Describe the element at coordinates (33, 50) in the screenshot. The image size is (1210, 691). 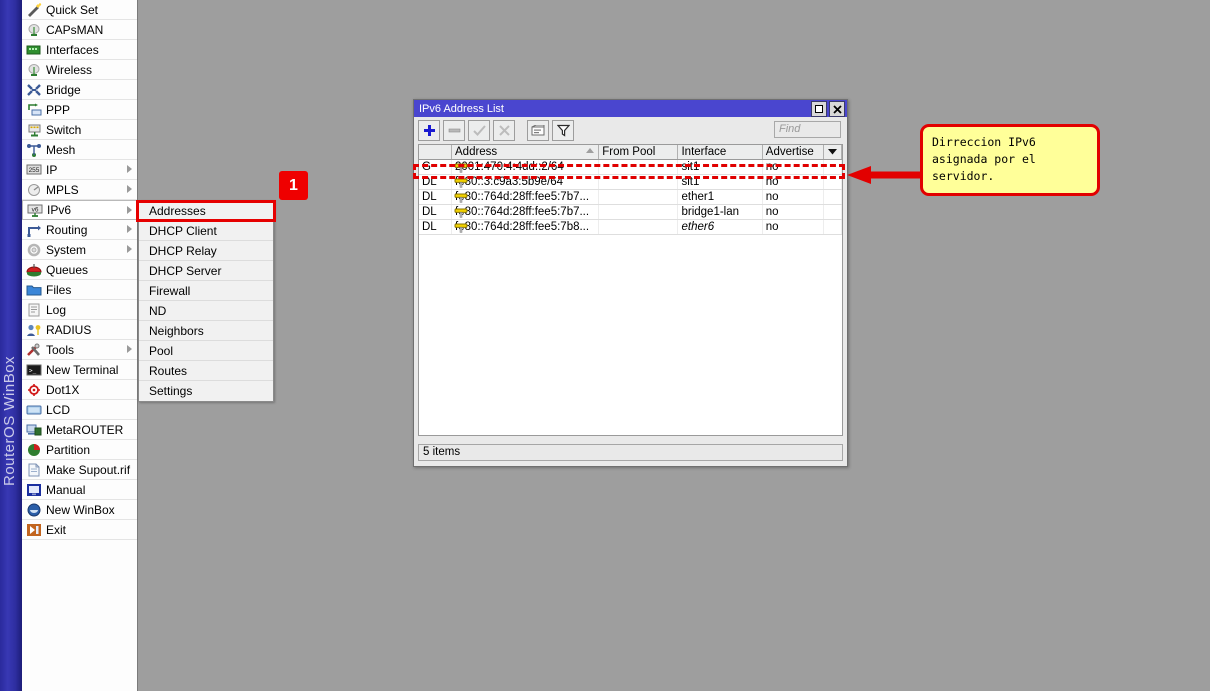
I see `interface-icon` at that location.